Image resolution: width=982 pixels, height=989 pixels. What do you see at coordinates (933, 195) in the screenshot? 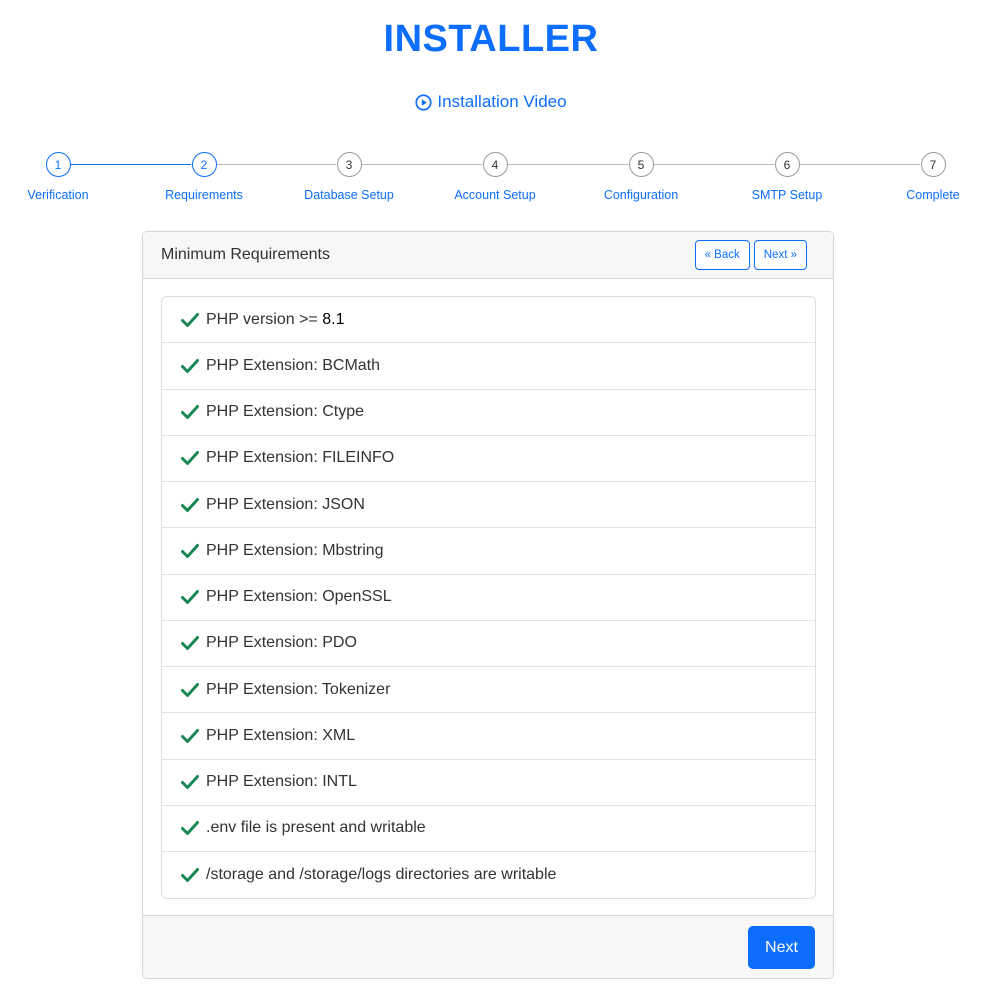
I see `step-label: Complete` at bounding box center [933, 195].